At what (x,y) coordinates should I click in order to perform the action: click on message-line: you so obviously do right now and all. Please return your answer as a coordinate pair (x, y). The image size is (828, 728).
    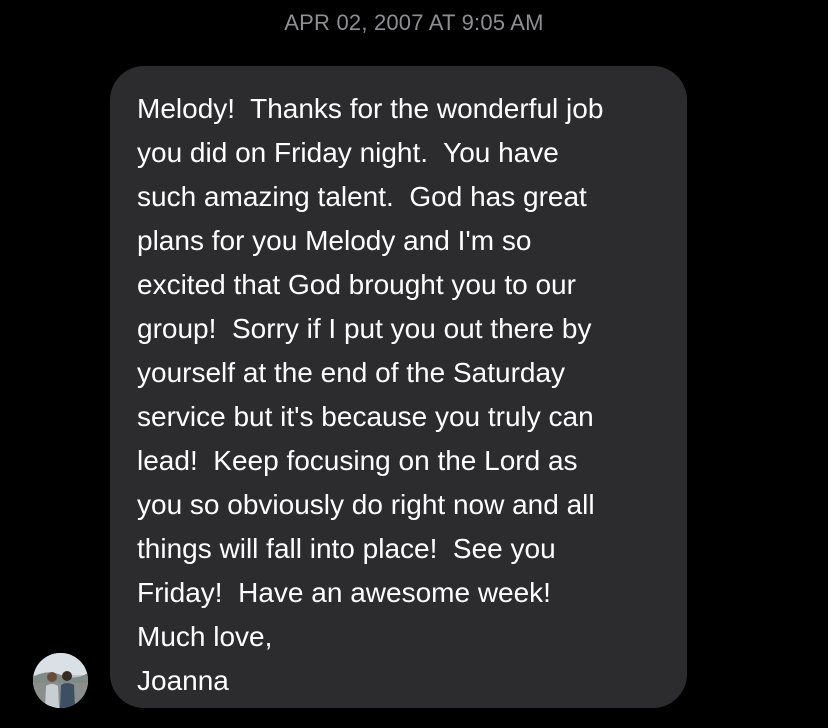
    Looking at the image, I should click on (366, 504).